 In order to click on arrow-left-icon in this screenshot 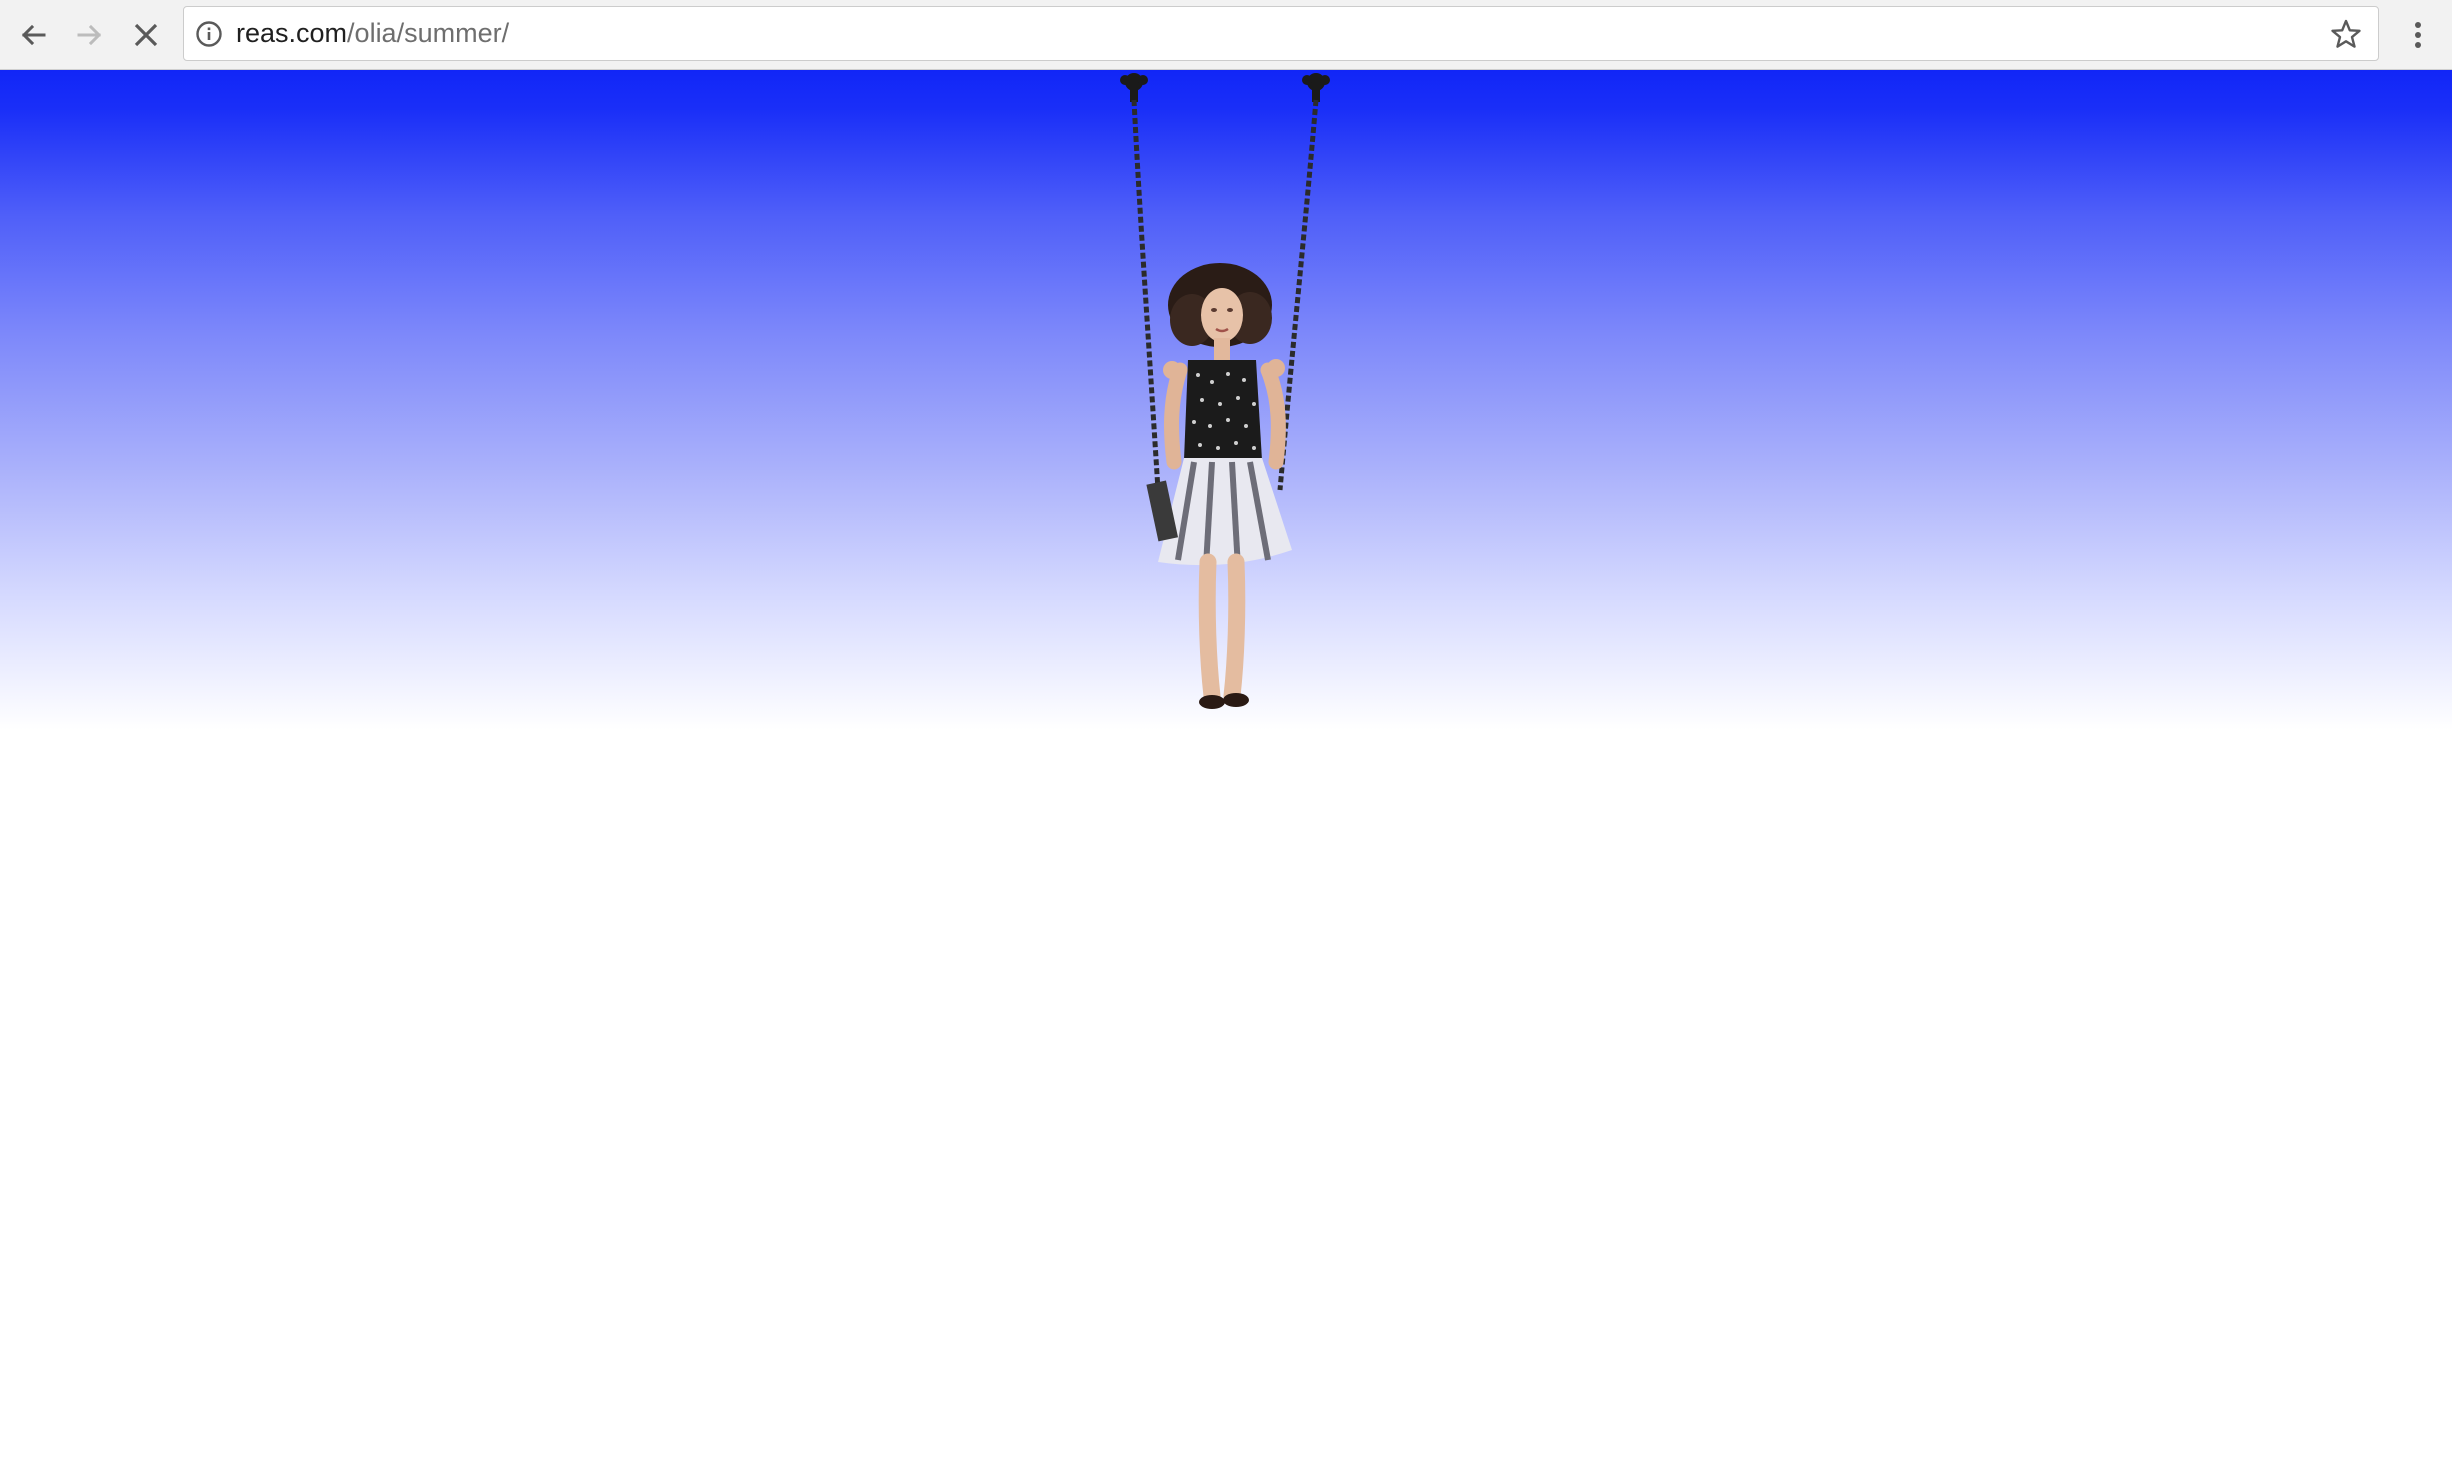, I will do `click(33, 35)`.